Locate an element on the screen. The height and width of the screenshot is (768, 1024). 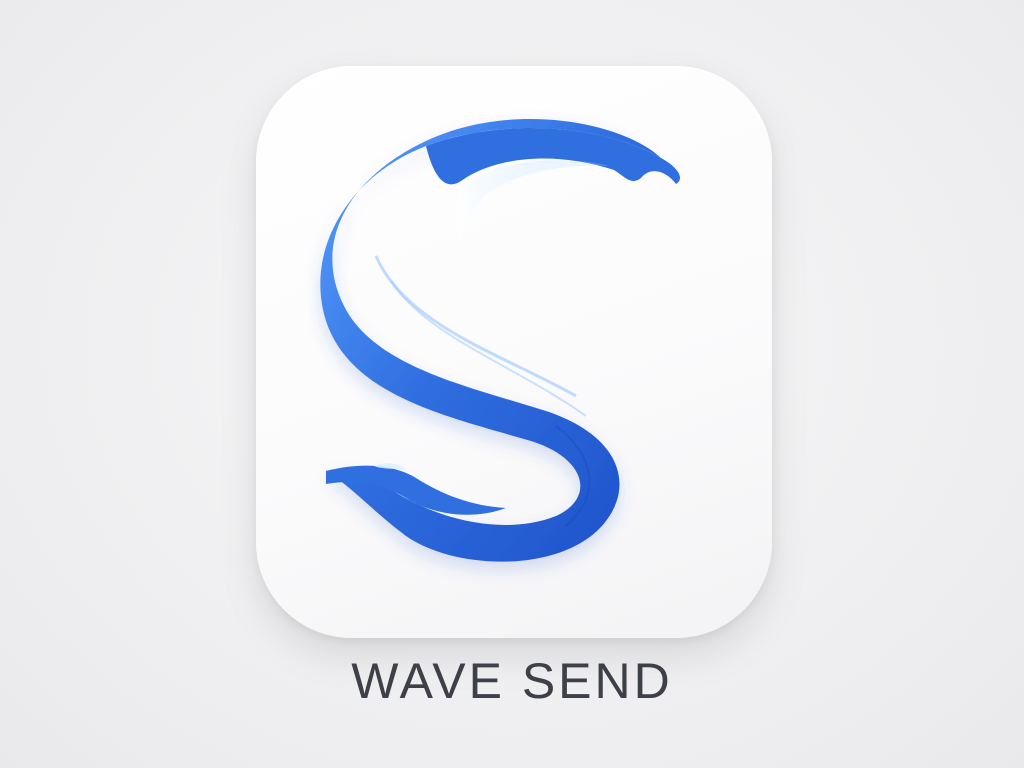
wave-highlight-top is located at coordinates (532, 203).